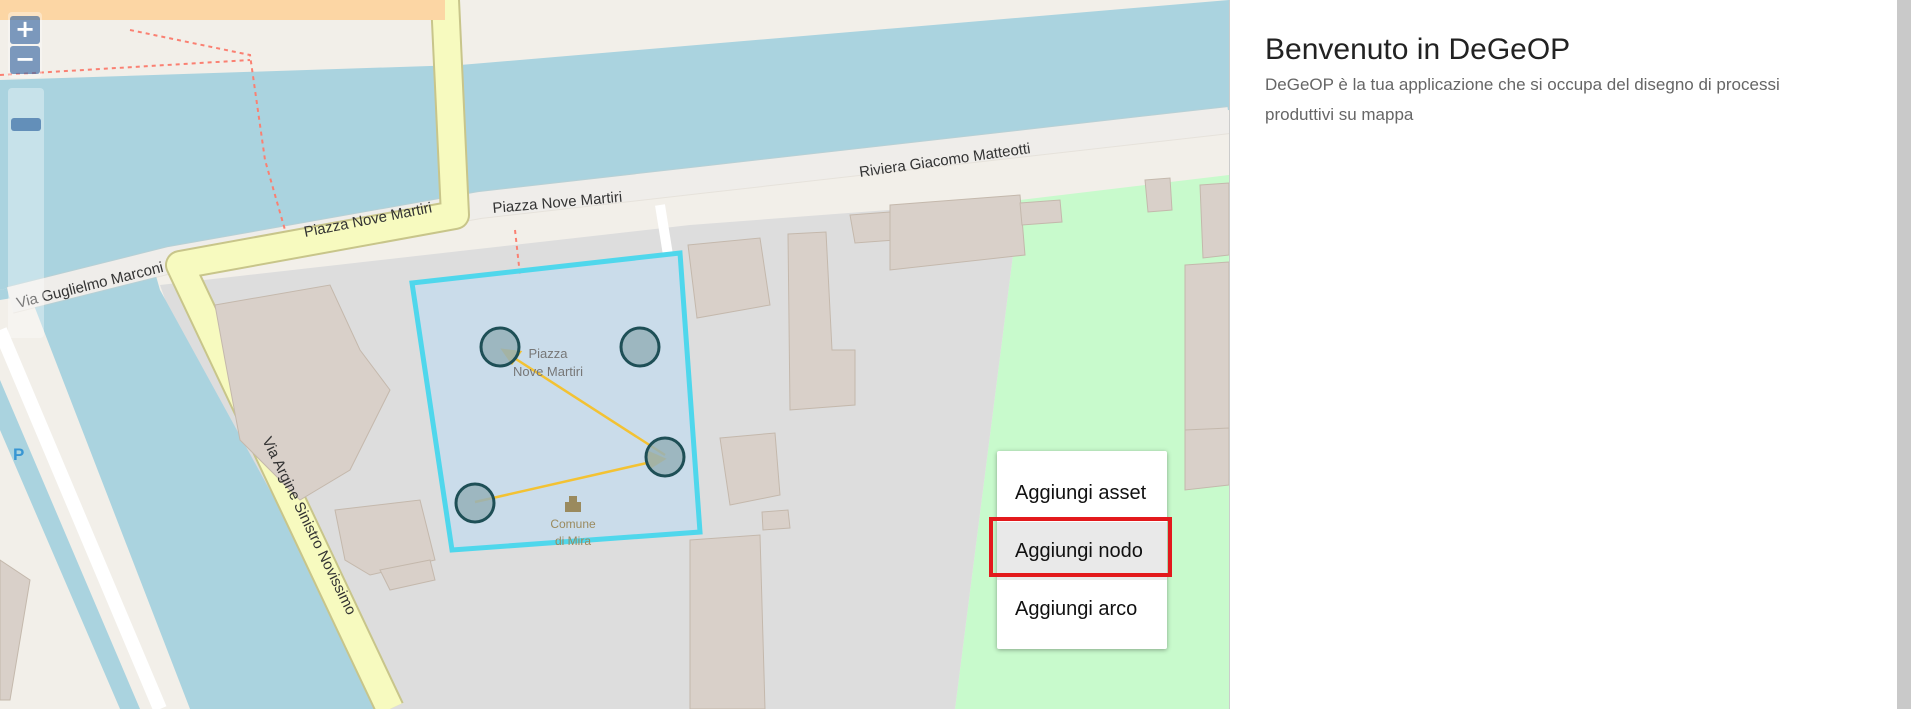 This screenshot has height=709, width=1911. Describe the element at coordinates (25, 45) in the screenshot. I see `zoom-control: + −` at that location.